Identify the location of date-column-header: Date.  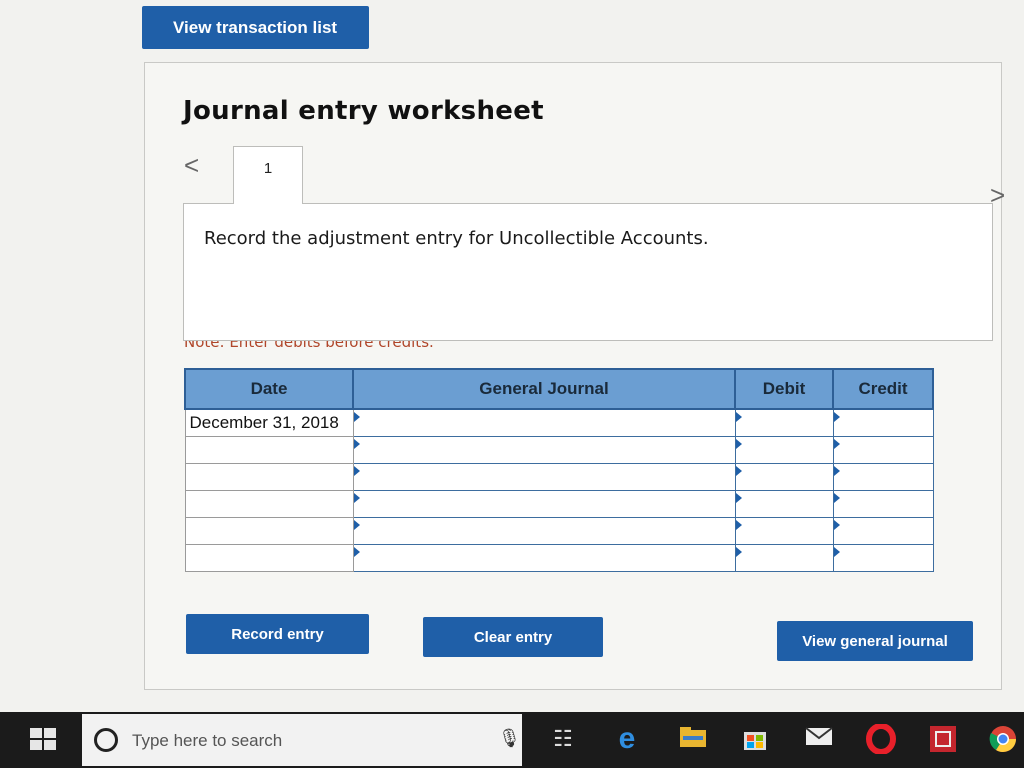
(269, 389).